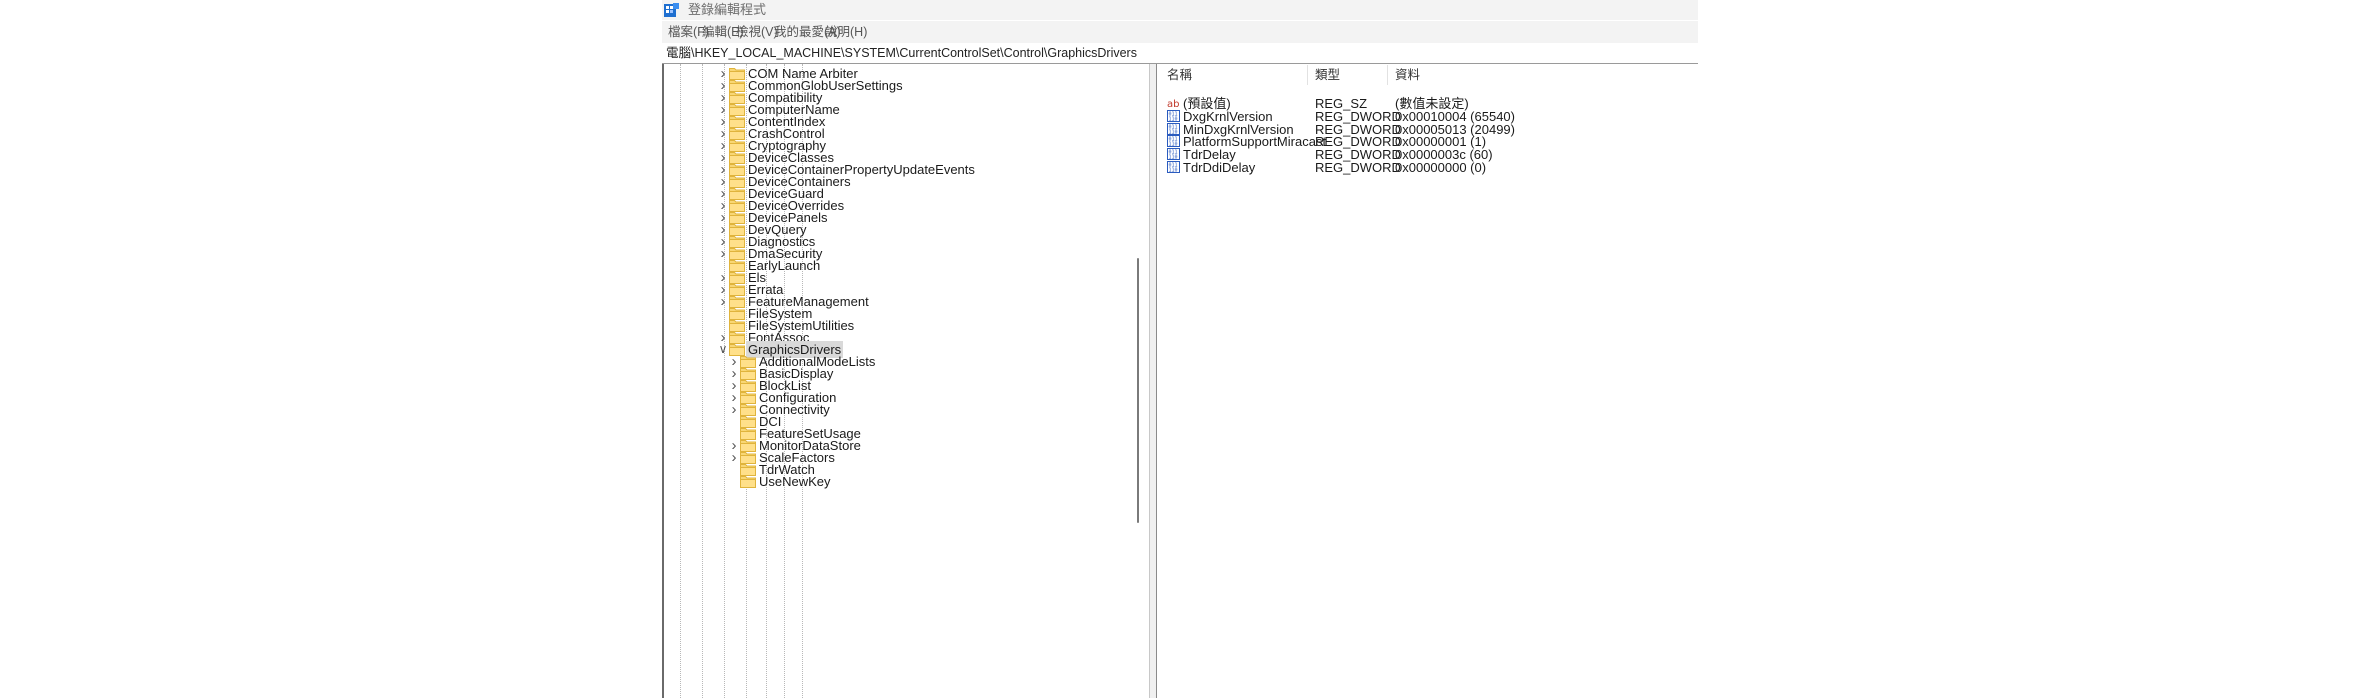 Image resolution: width=2360 pixels, height=698 pixels. I want to click on value-data: 0x00000000 (0), so click(1441, 167).